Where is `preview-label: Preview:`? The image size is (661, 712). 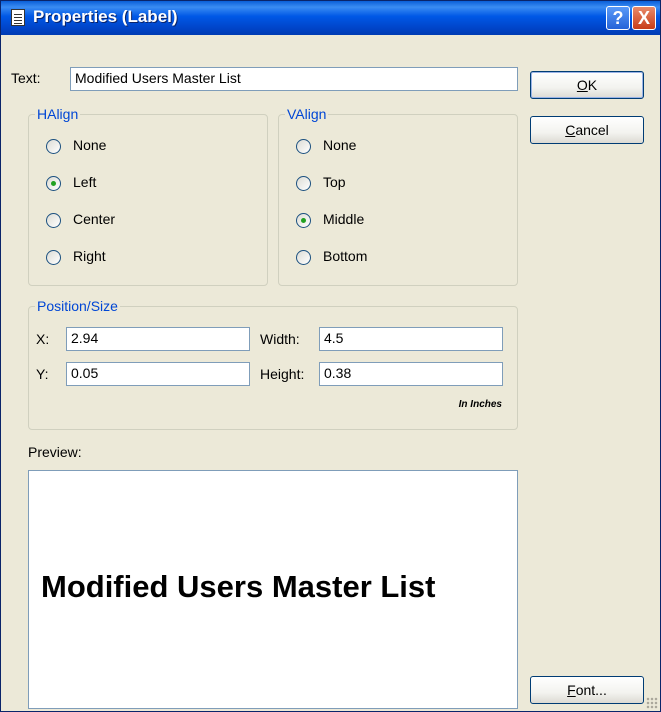
preview-label: Preview: is located at coordinates (55, 452).